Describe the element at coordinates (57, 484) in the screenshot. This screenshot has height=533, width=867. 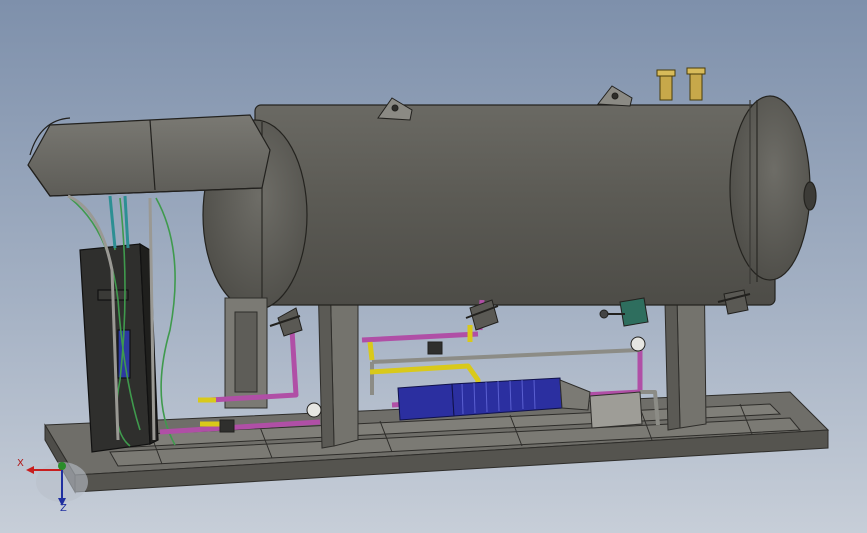
I see `coordinate-triad` at that location.